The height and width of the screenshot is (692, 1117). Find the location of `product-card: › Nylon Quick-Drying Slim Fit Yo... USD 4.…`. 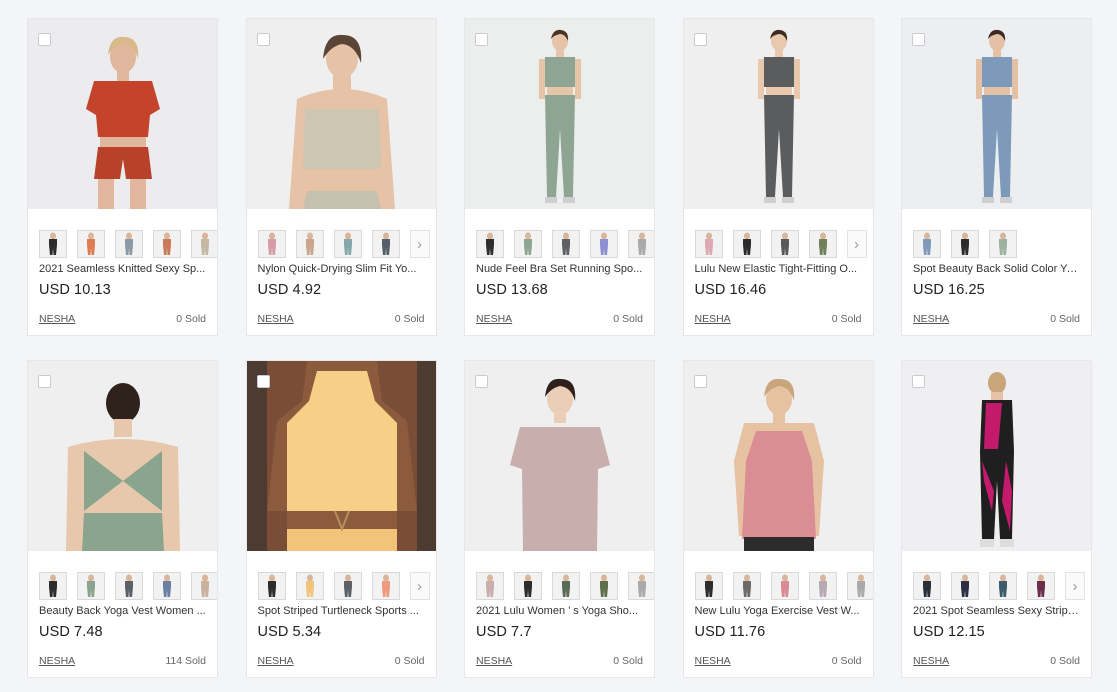

product-card: › Nylon Quick-Drying Slim Fit Yo... USD 4.… is located at coordinates (341, 177).